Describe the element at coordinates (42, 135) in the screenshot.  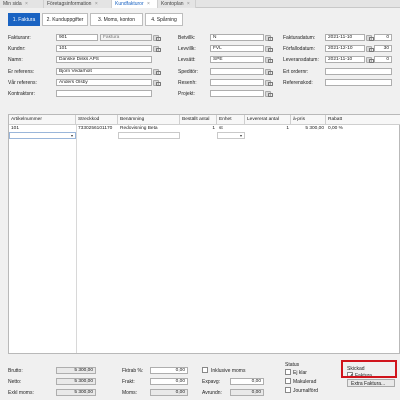
I see `new-row-artikelnummer-input` at that location.